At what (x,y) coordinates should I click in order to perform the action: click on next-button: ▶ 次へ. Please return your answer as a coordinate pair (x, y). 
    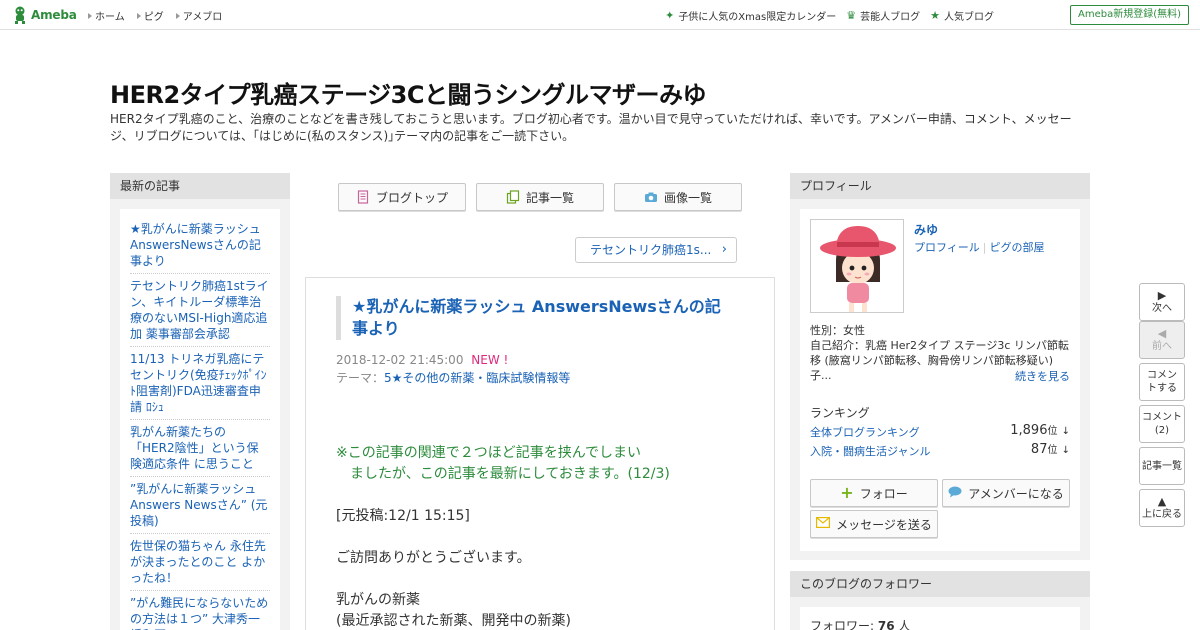
    Looking at the image, I should click on (1162, 302).